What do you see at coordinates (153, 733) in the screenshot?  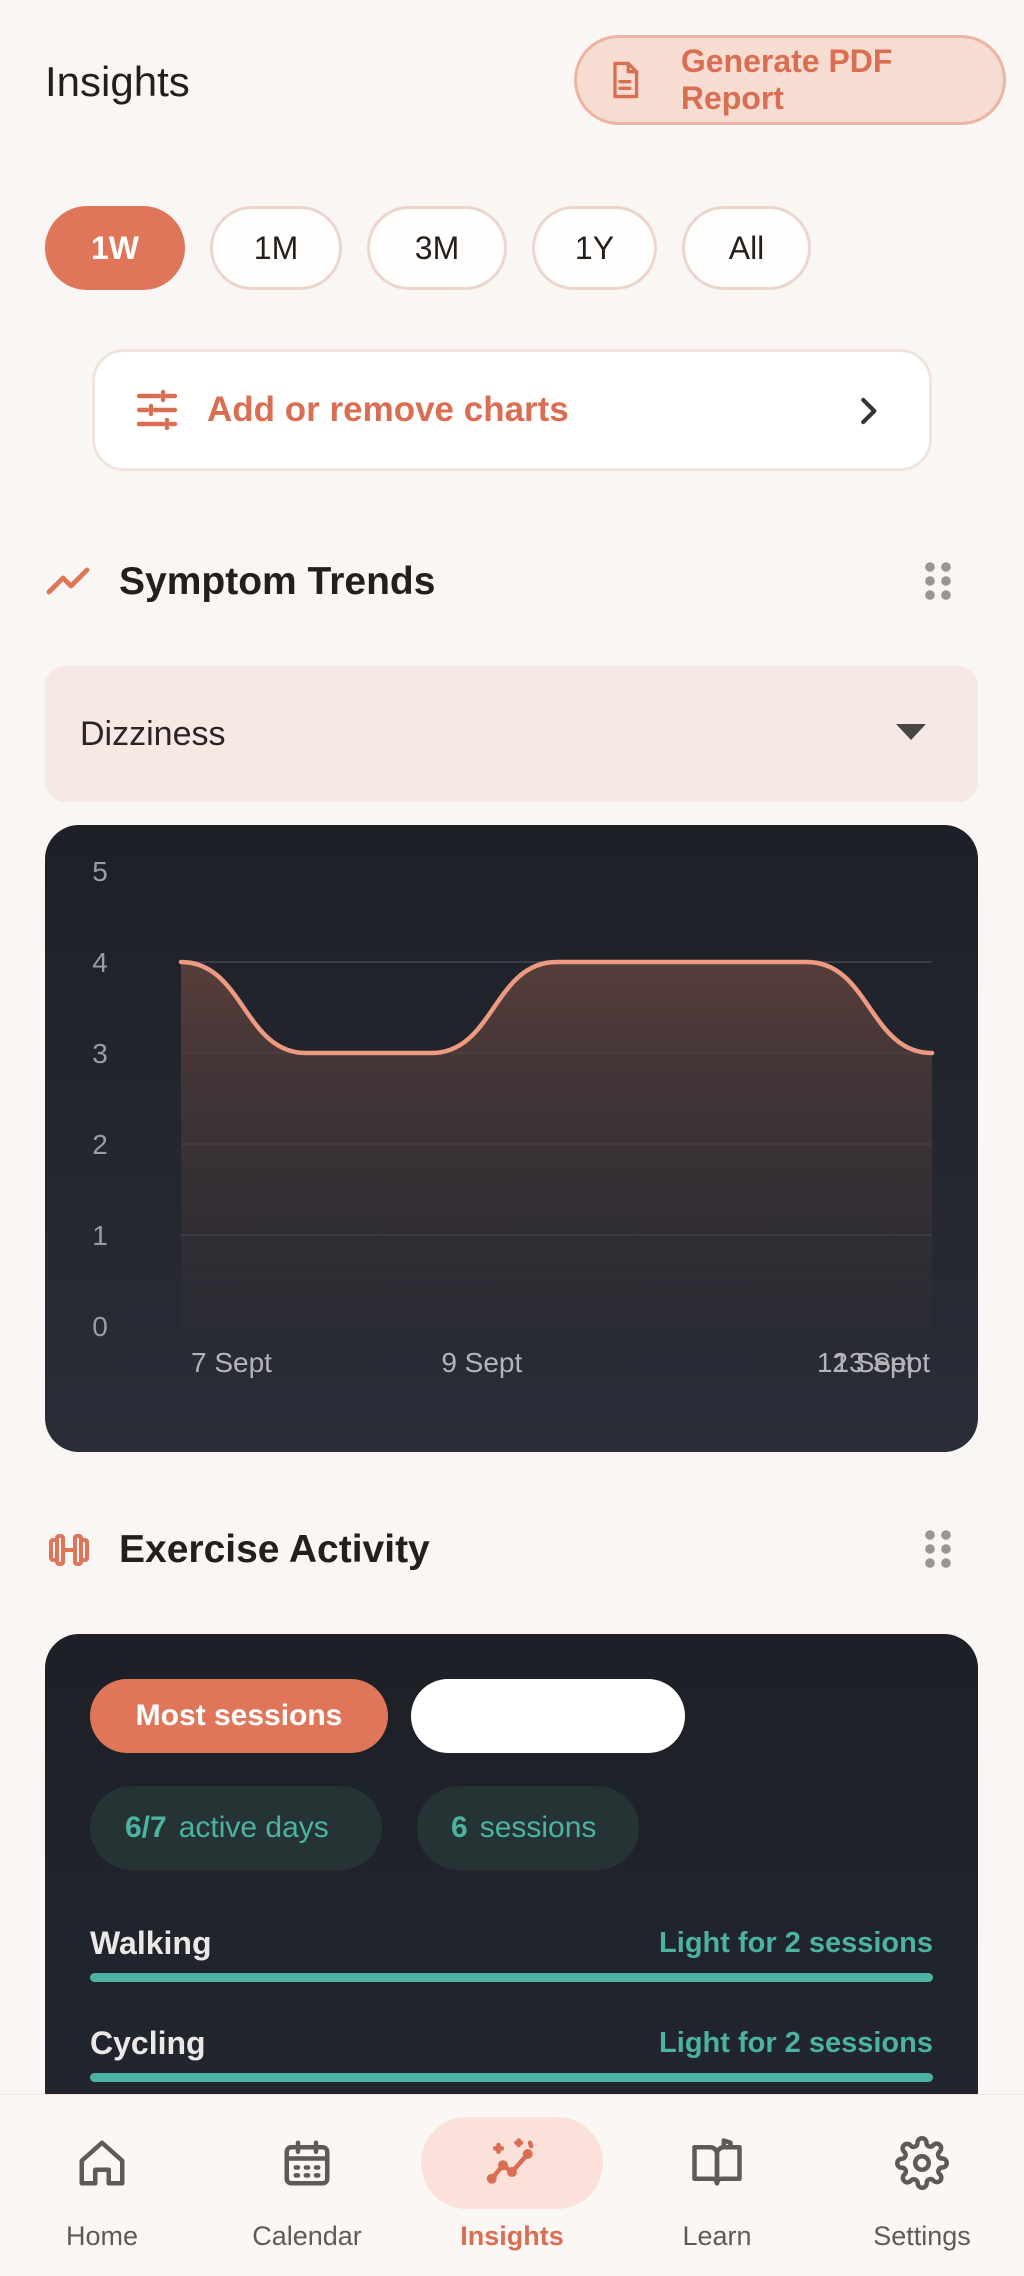 I see `symptom-select-value: Dizziness` at bounding box center [153, 733].